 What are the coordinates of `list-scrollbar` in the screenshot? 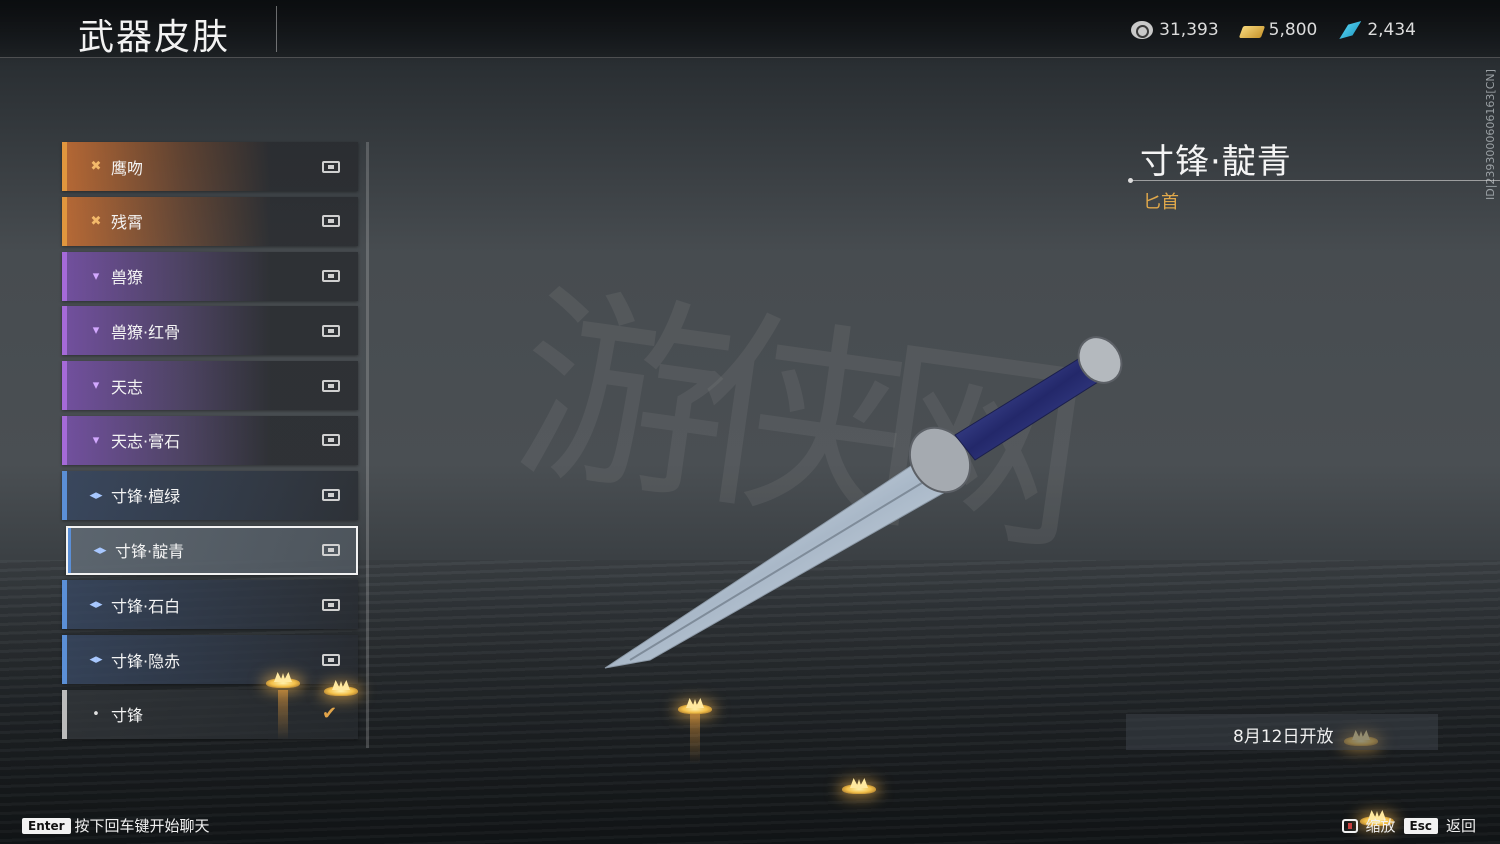 It's located at (367, 445).